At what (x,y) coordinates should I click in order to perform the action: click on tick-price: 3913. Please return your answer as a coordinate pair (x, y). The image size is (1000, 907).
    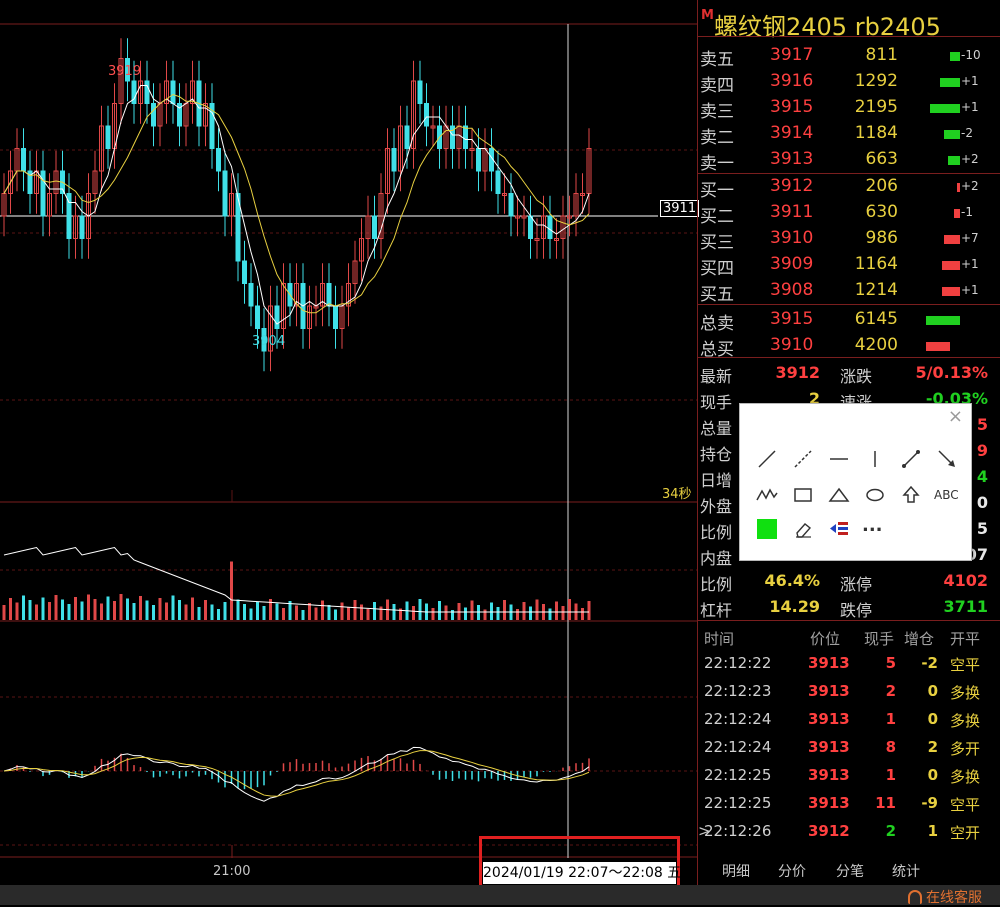
    Looking at the image, I should click on (829, 663).